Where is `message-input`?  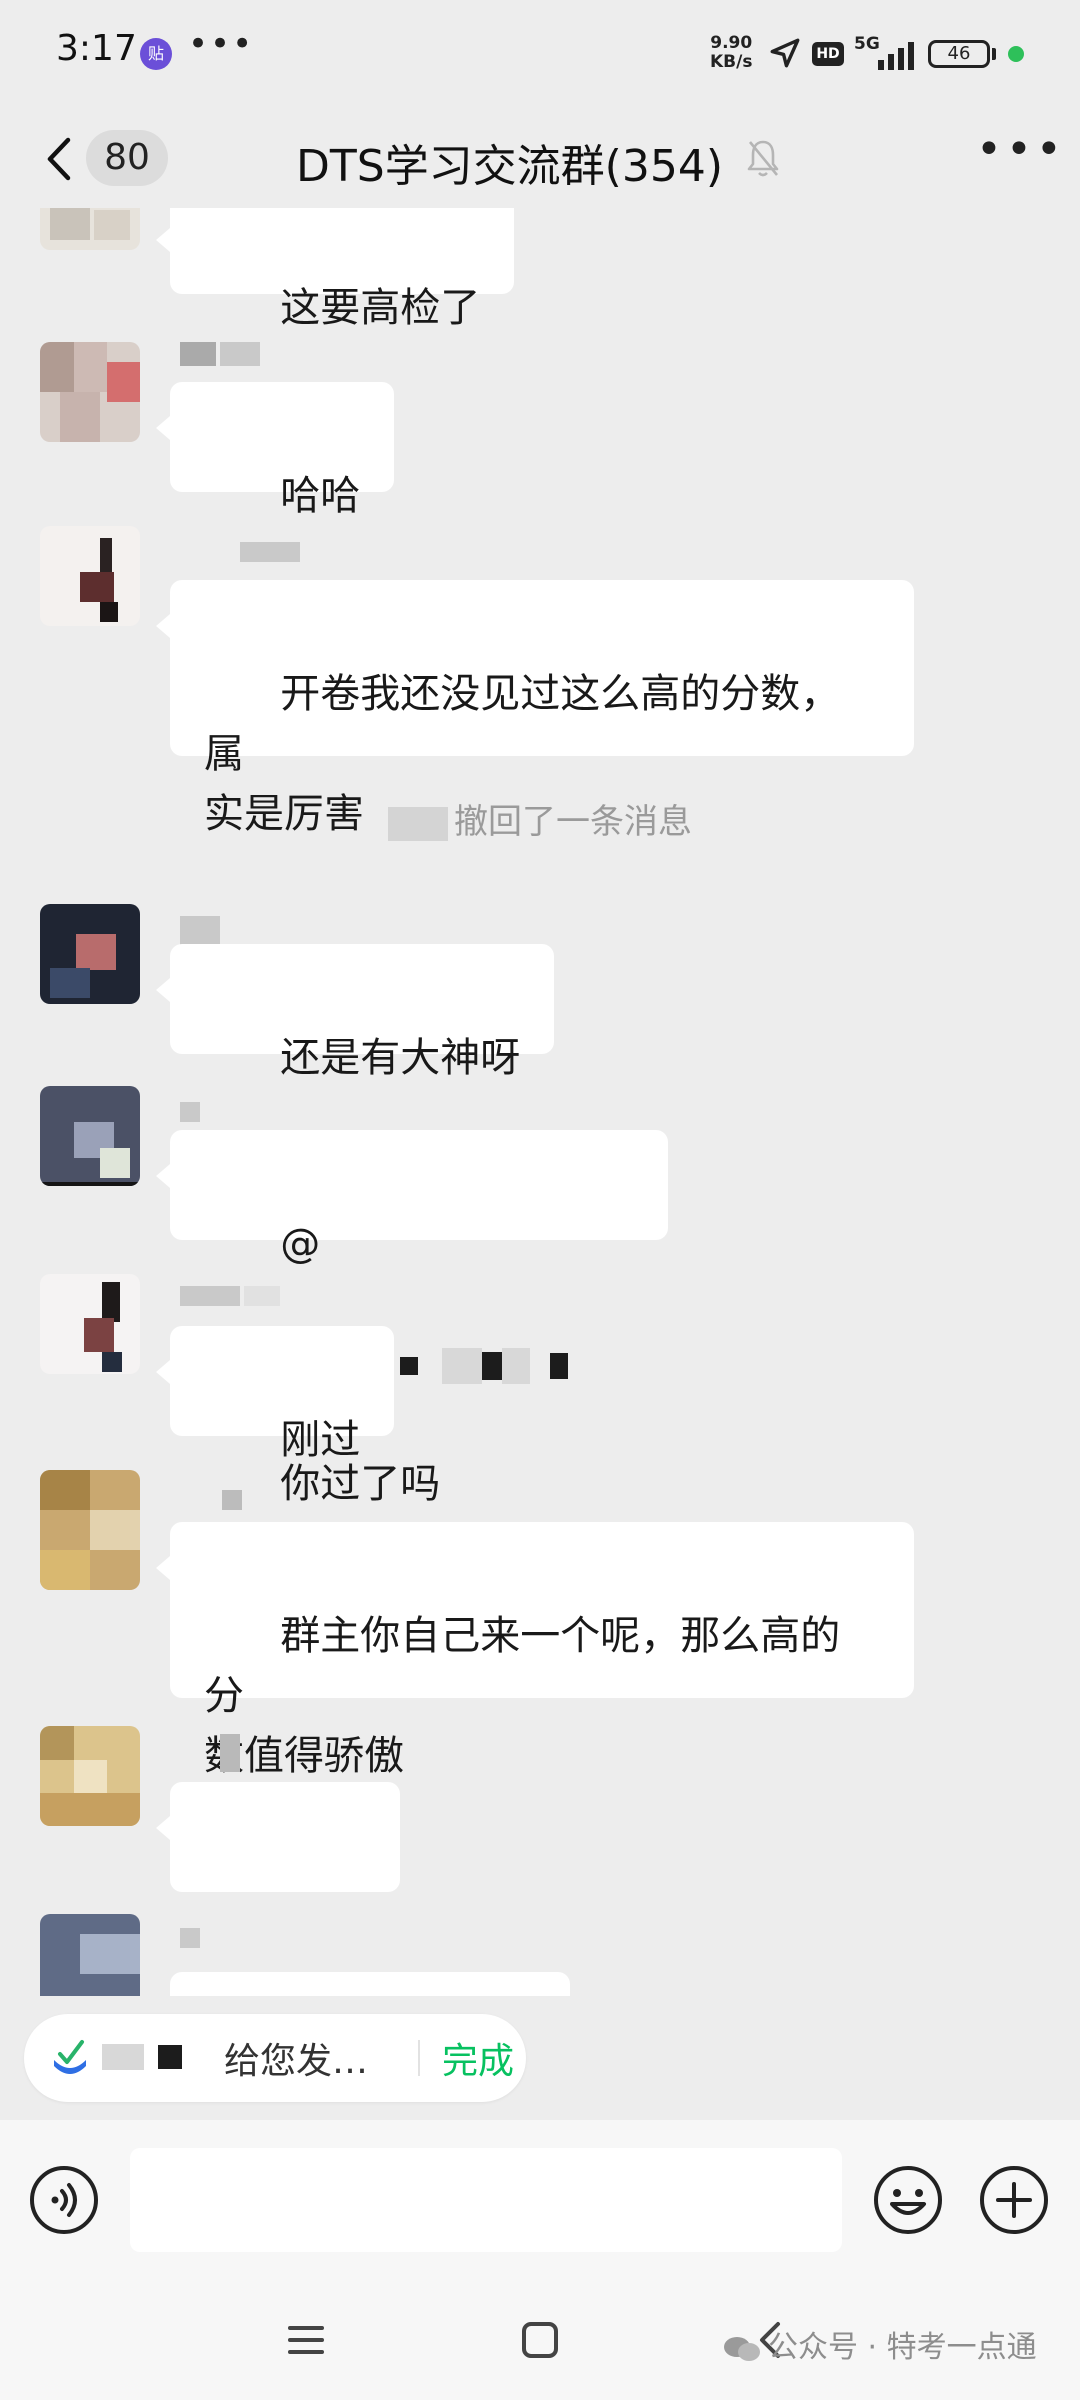
message-input is located at coordinates (486, 2200).